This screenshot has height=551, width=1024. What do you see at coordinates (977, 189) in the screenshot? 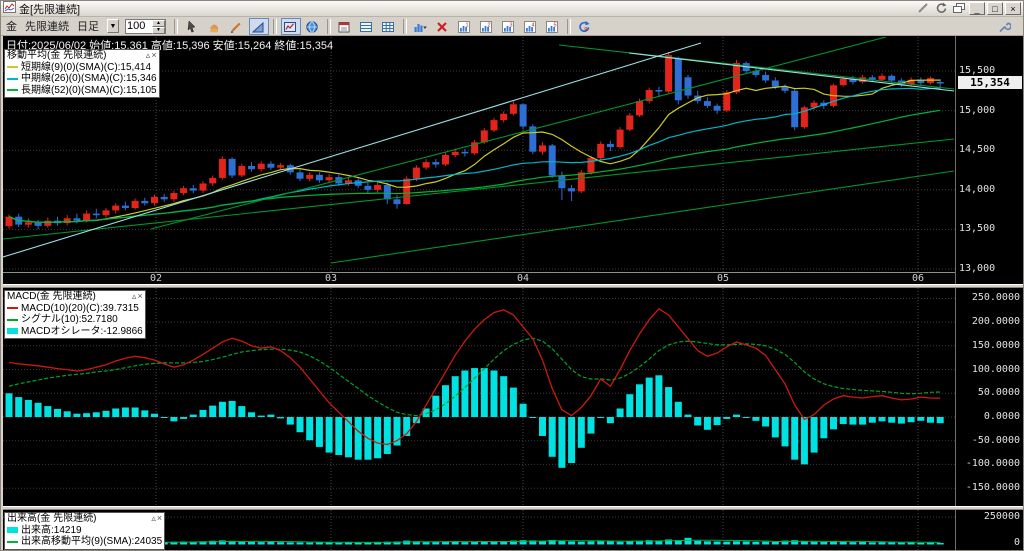
I see `axis-tick-label: 14,000` at bounding box center [977, 189].